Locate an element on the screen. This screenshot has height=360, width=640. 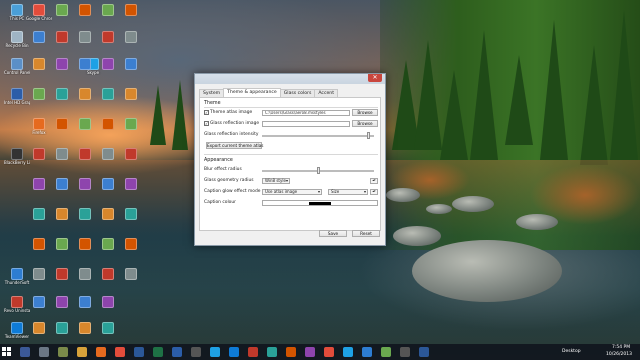
blur-radius-thumb is located at coordinates (318, 170).